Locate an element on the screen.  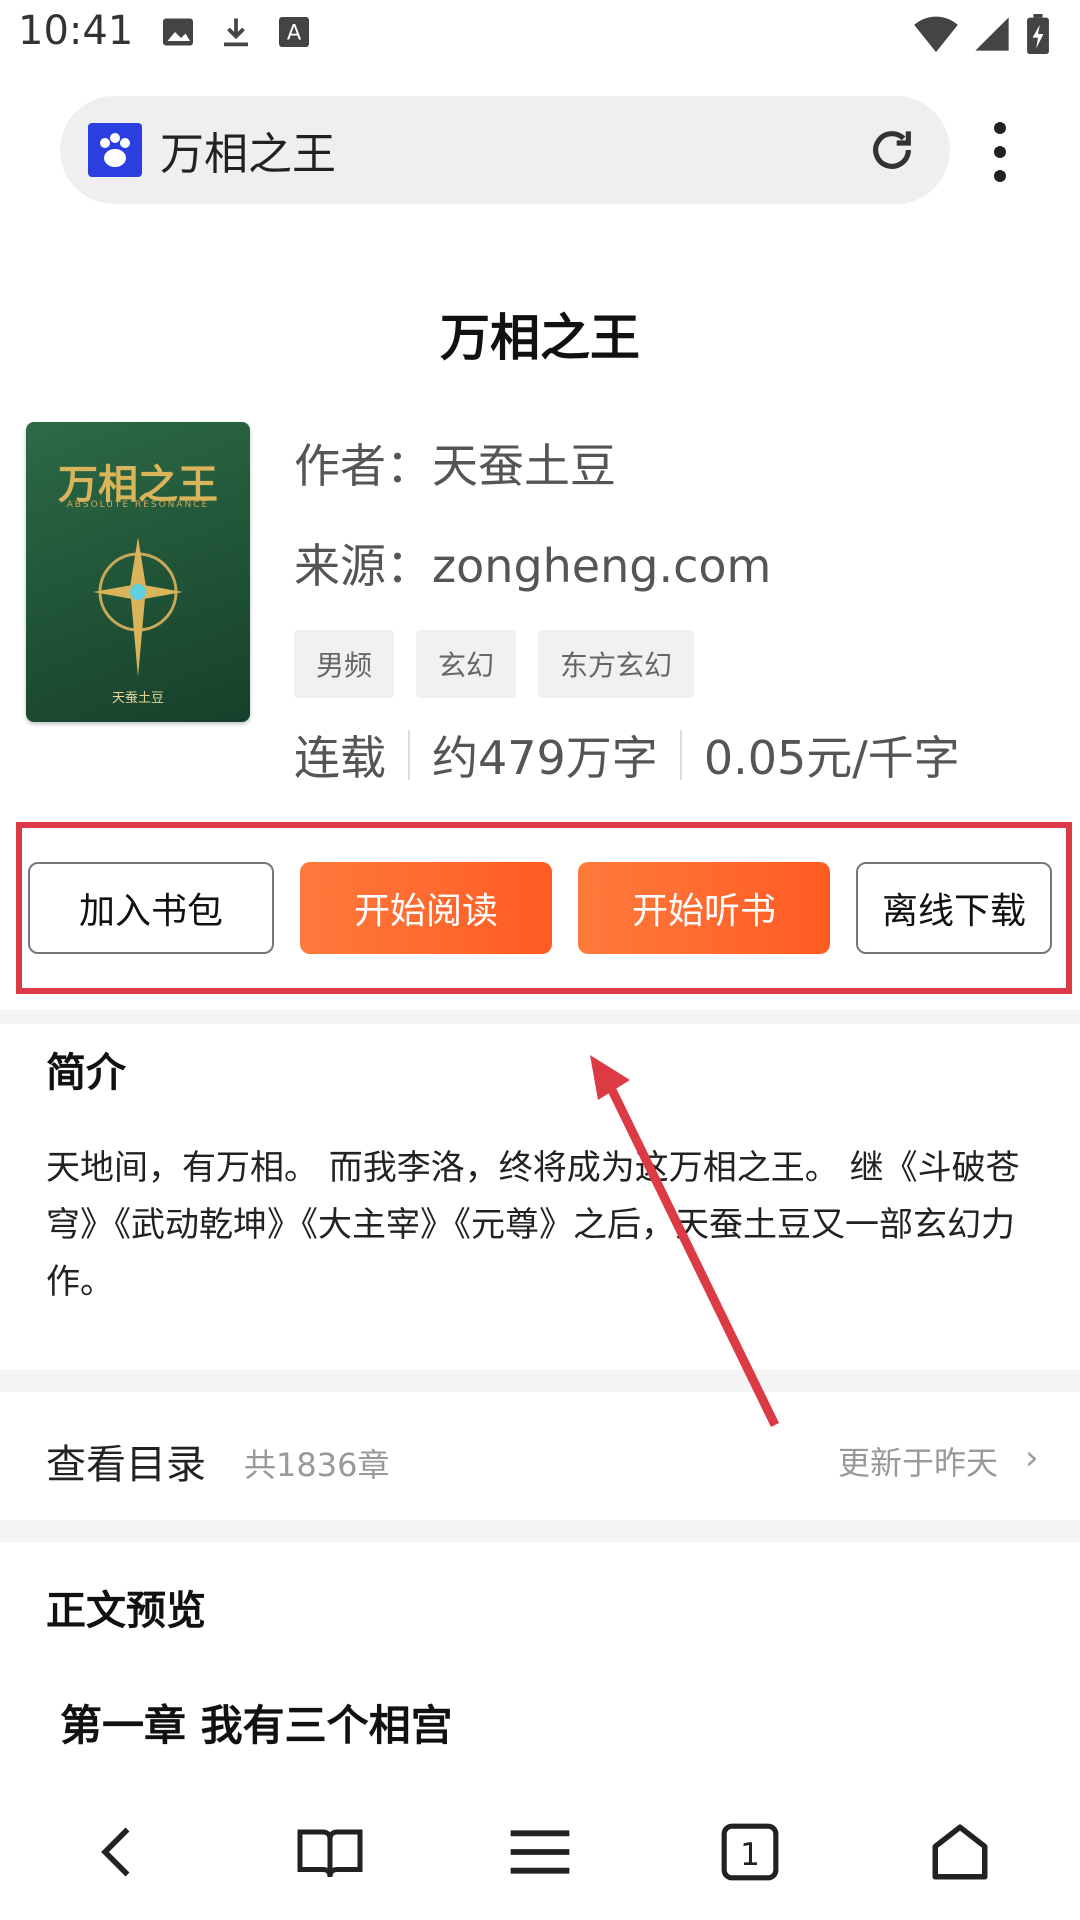
word-count: 约479万字 is located at coordinates (545, 758).